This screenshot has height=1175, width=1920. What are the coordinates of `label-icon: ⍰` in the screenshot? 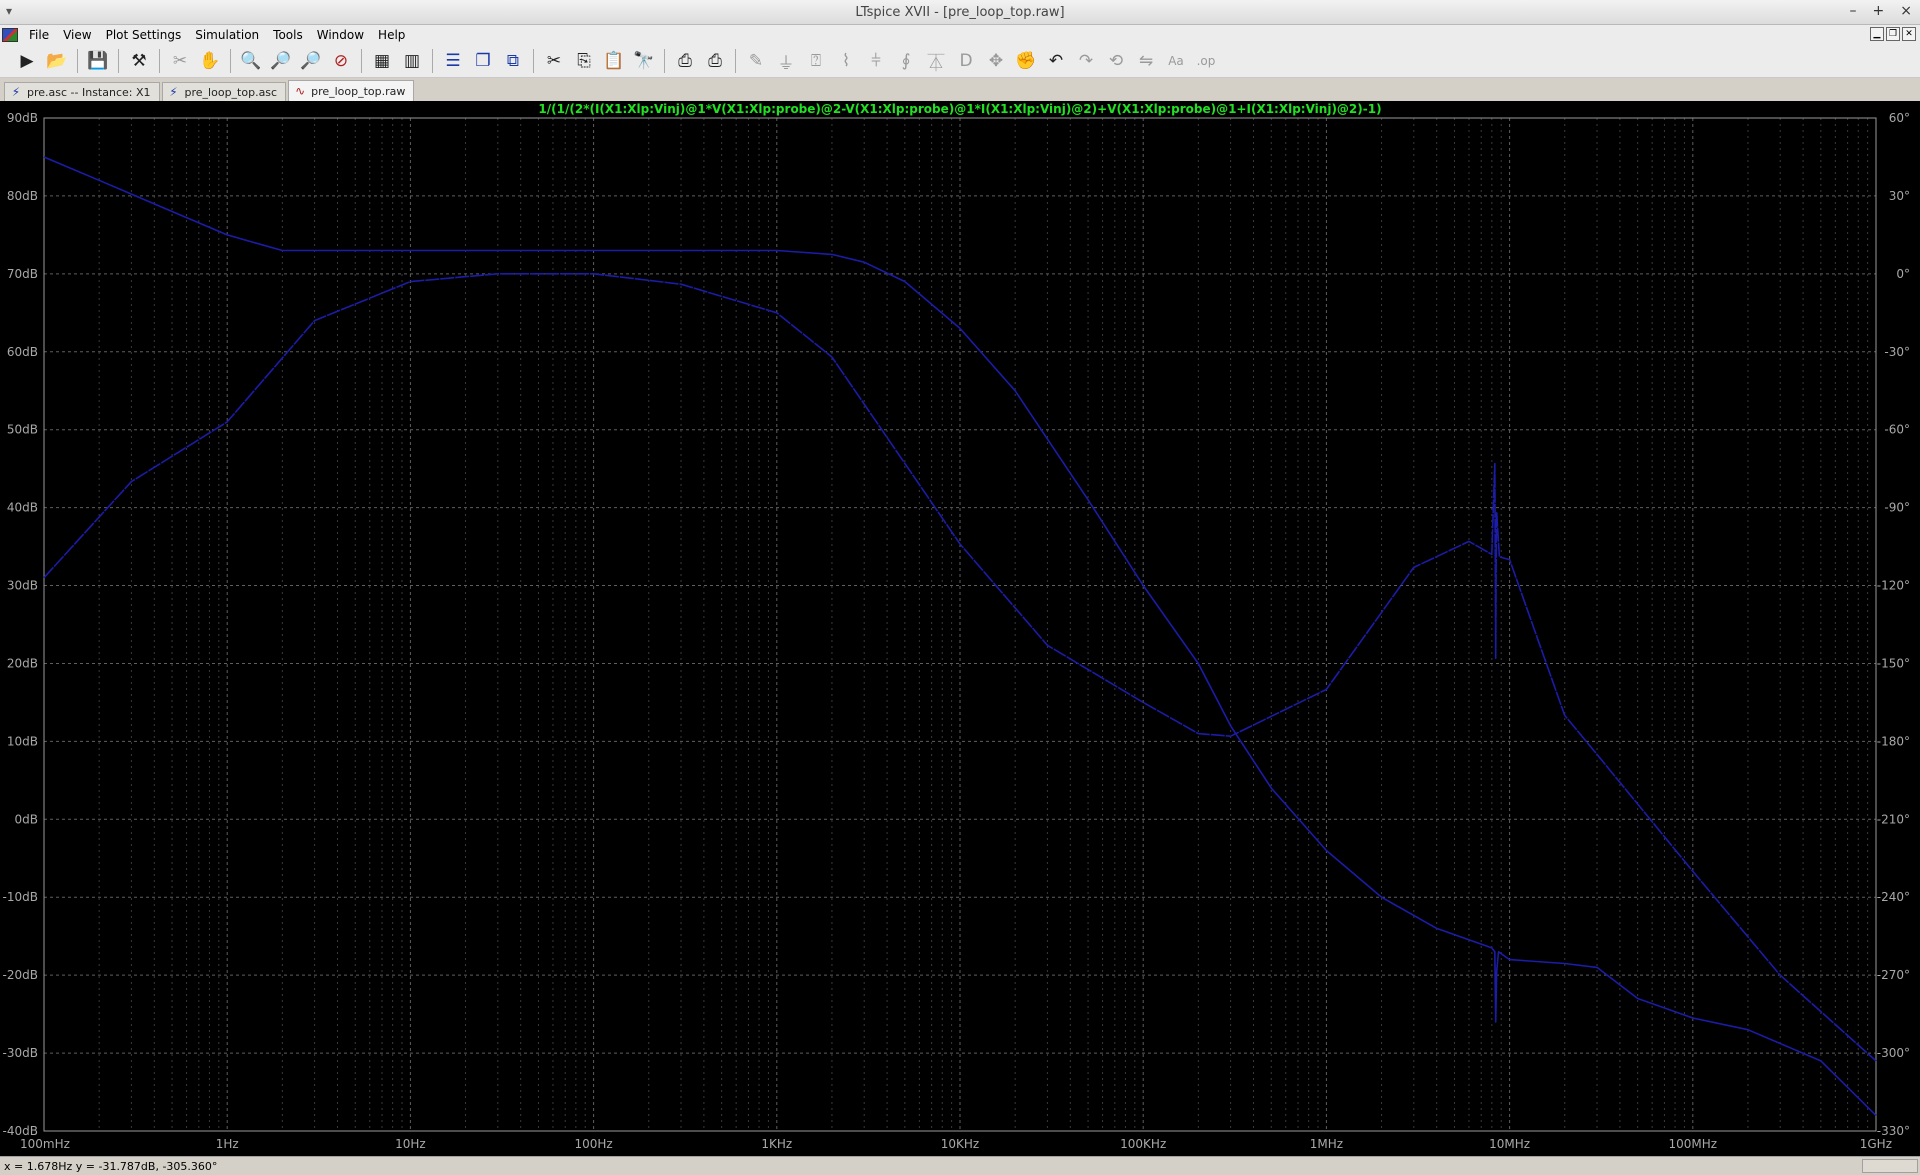 It's located at (816, 61).